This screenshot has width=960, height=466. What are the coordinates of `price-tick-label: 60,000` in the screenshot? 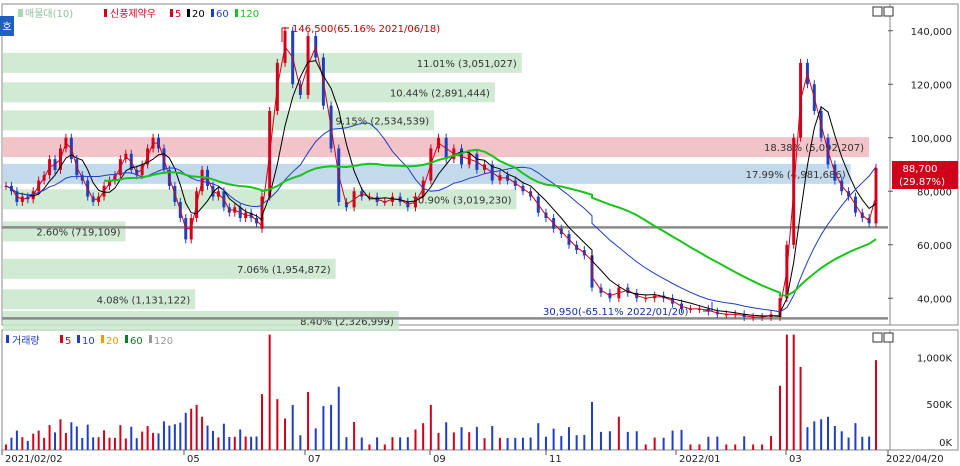 It's located at (934, 246).